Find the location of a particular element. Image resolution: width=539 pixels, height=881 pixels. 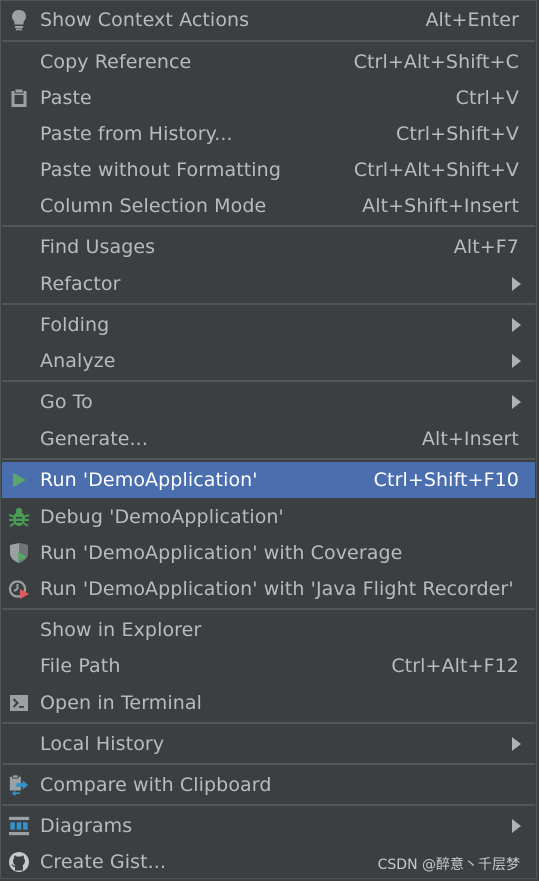

terminal-icon is located at coordinates (19, 703).